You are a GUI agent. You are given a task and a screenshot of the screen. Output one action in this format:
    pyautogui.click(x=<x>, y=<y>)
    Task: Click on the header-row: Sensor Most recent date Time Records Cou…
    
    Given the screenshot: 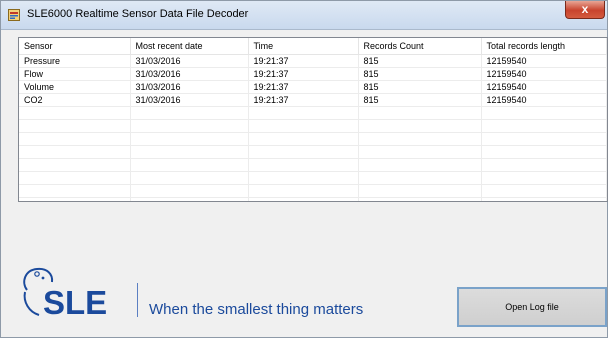 What is the action you would take?
    pyautogui.click(x=313, y=46)
    